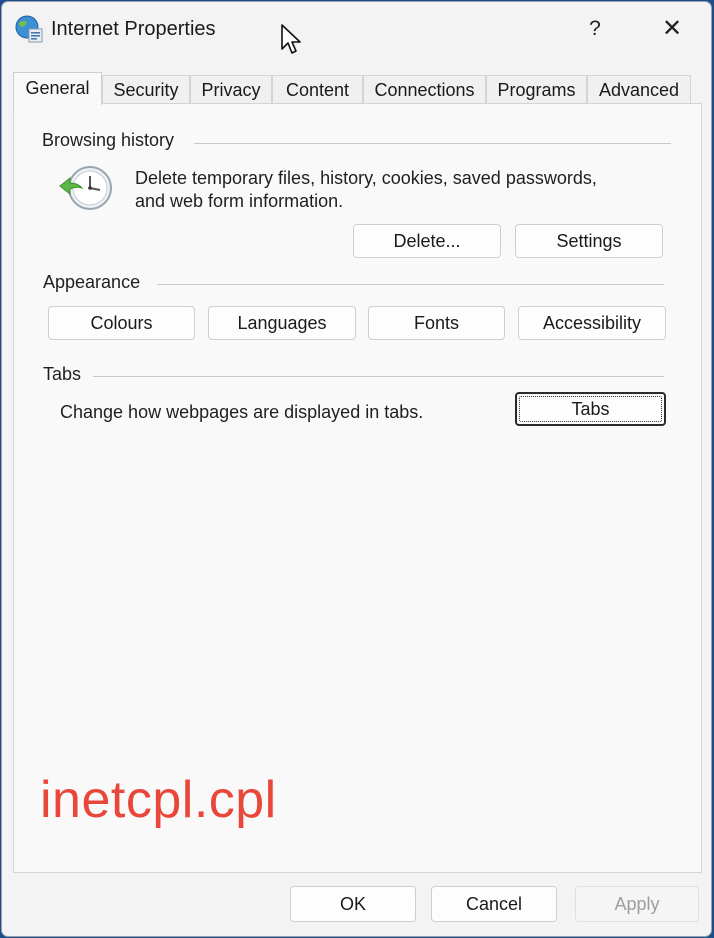 Image resolution: width=714 pixels, height=938 pixels. Describe the element at coordinates (589, 241) in the screenshot. I see `settings-button: Settings` at that location.